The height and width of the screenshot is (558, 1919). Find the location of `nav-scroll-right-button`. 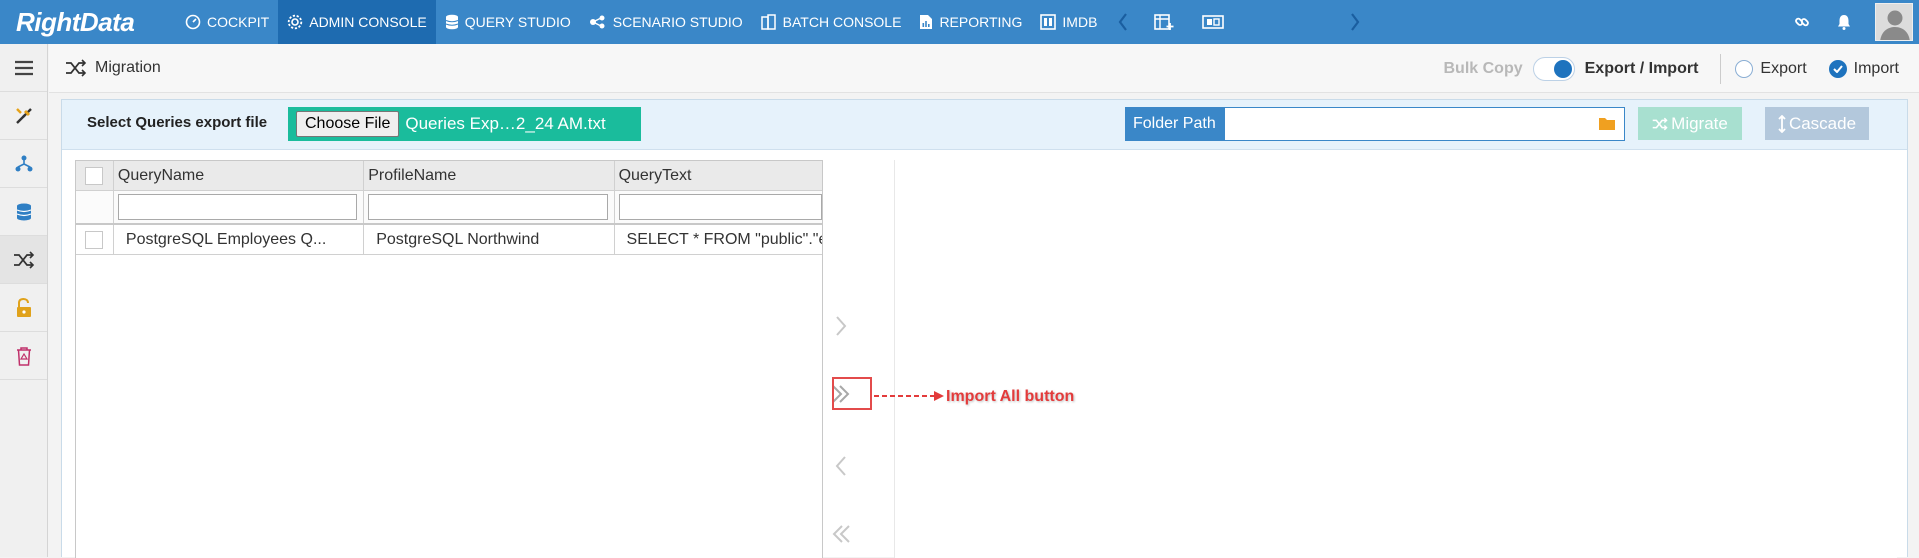

nav-scroll-right-button is located at coordinates (1355, 22).